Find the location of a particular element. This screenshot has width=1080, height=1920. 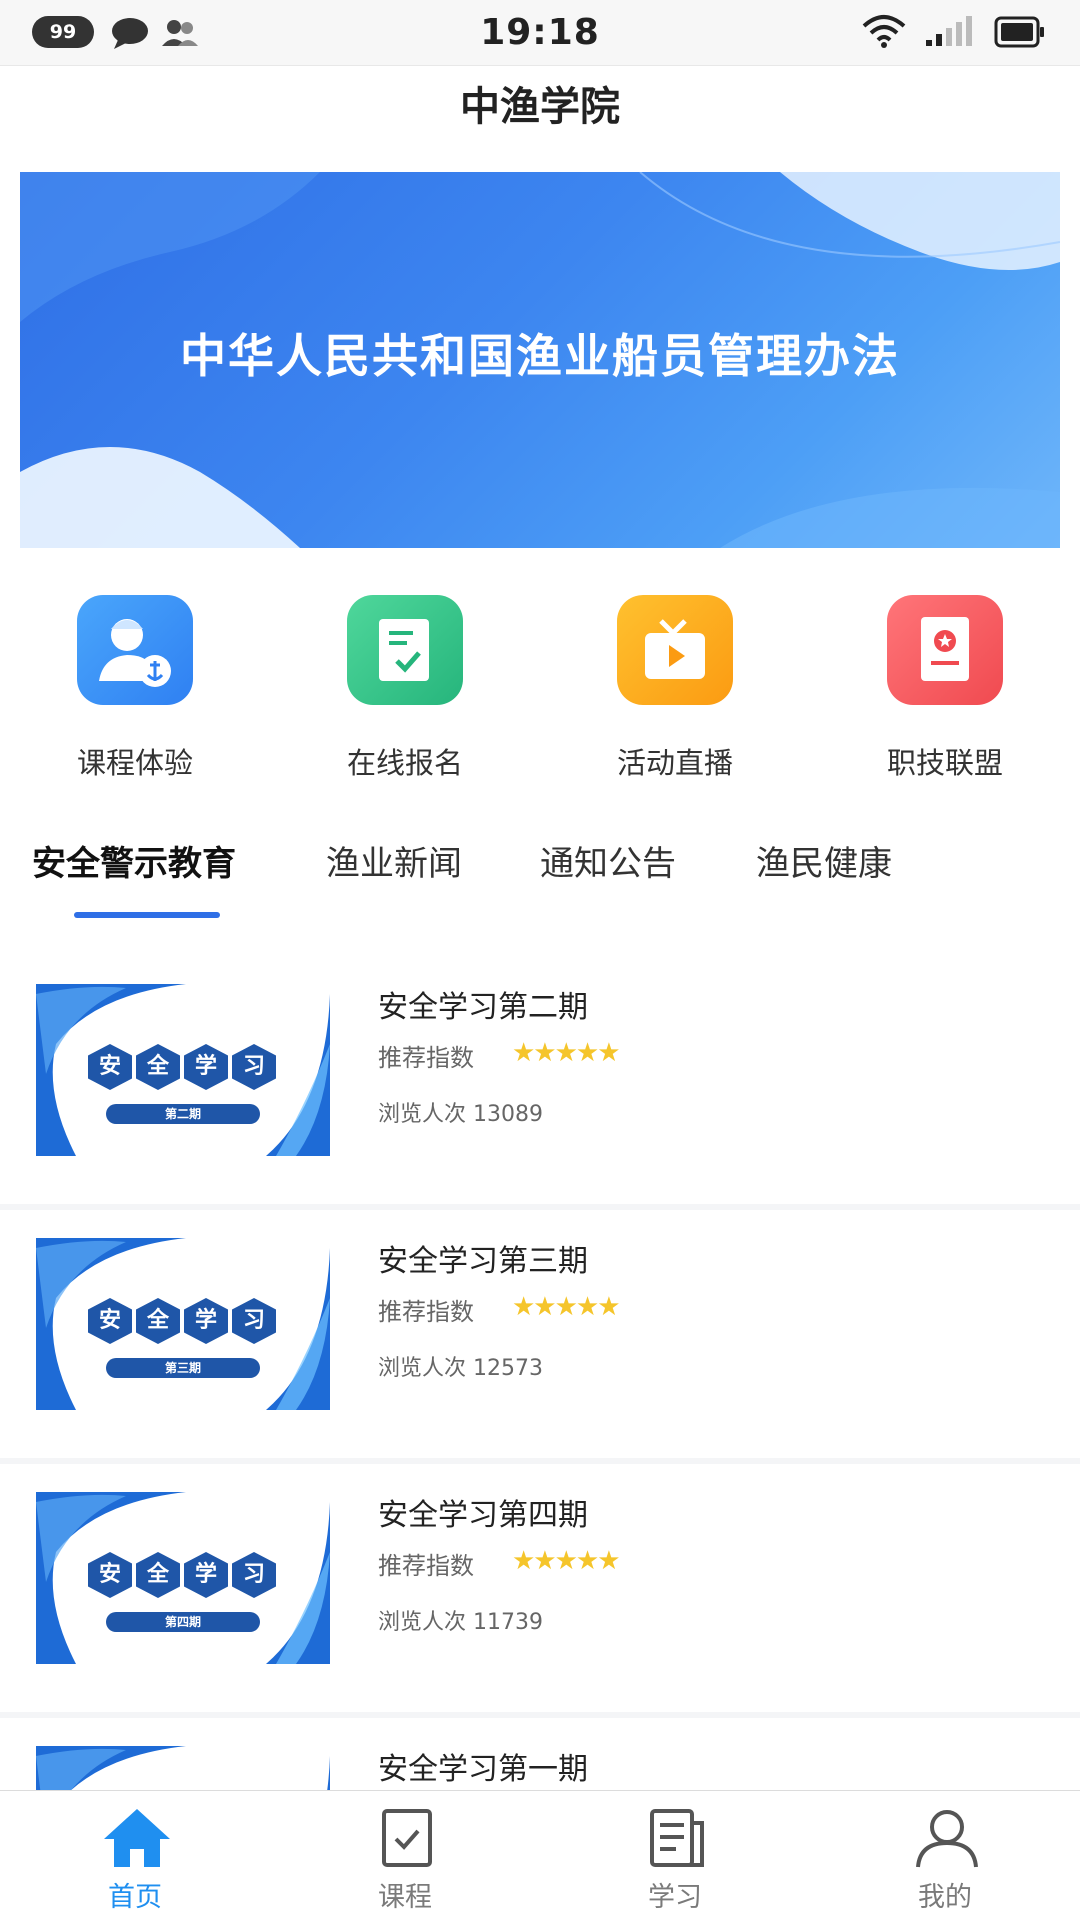

thumbnail-period: 第四期 is located at coordinates (183, 1622).